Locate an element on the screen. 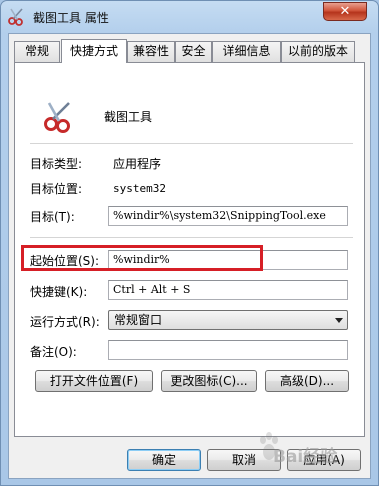 The width and height of the screenshot is (379, 486). close-icon: ✕ is located at coordinates (345, 11).